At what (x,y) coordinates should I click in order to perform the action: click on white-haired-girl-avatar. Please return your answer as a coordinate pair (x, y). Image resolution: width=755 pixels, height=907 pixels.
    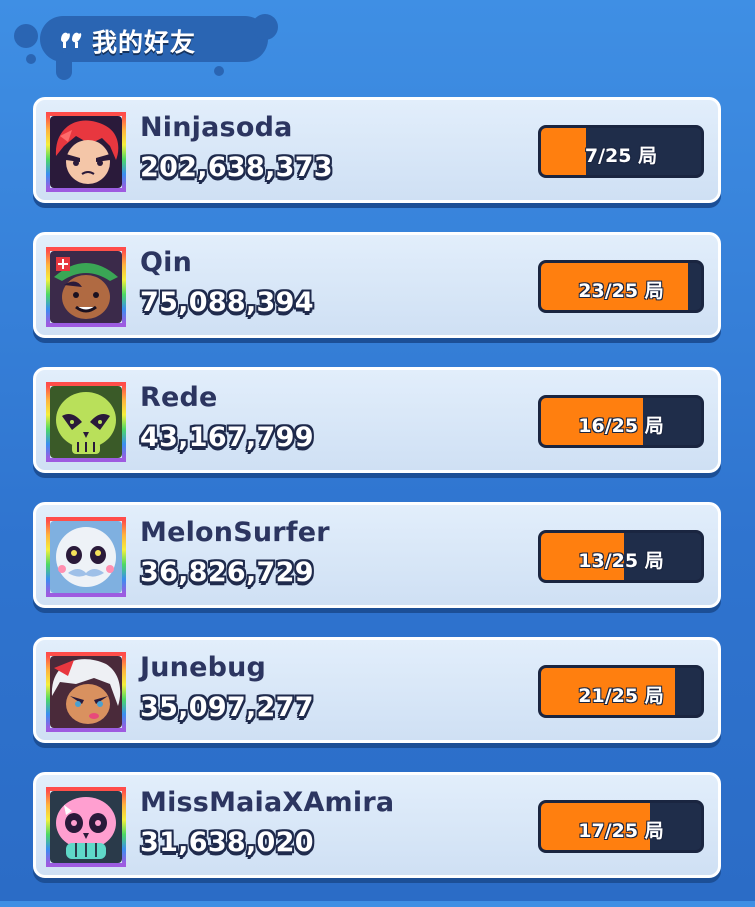
    Looking at the image, I should click on (86, 692).